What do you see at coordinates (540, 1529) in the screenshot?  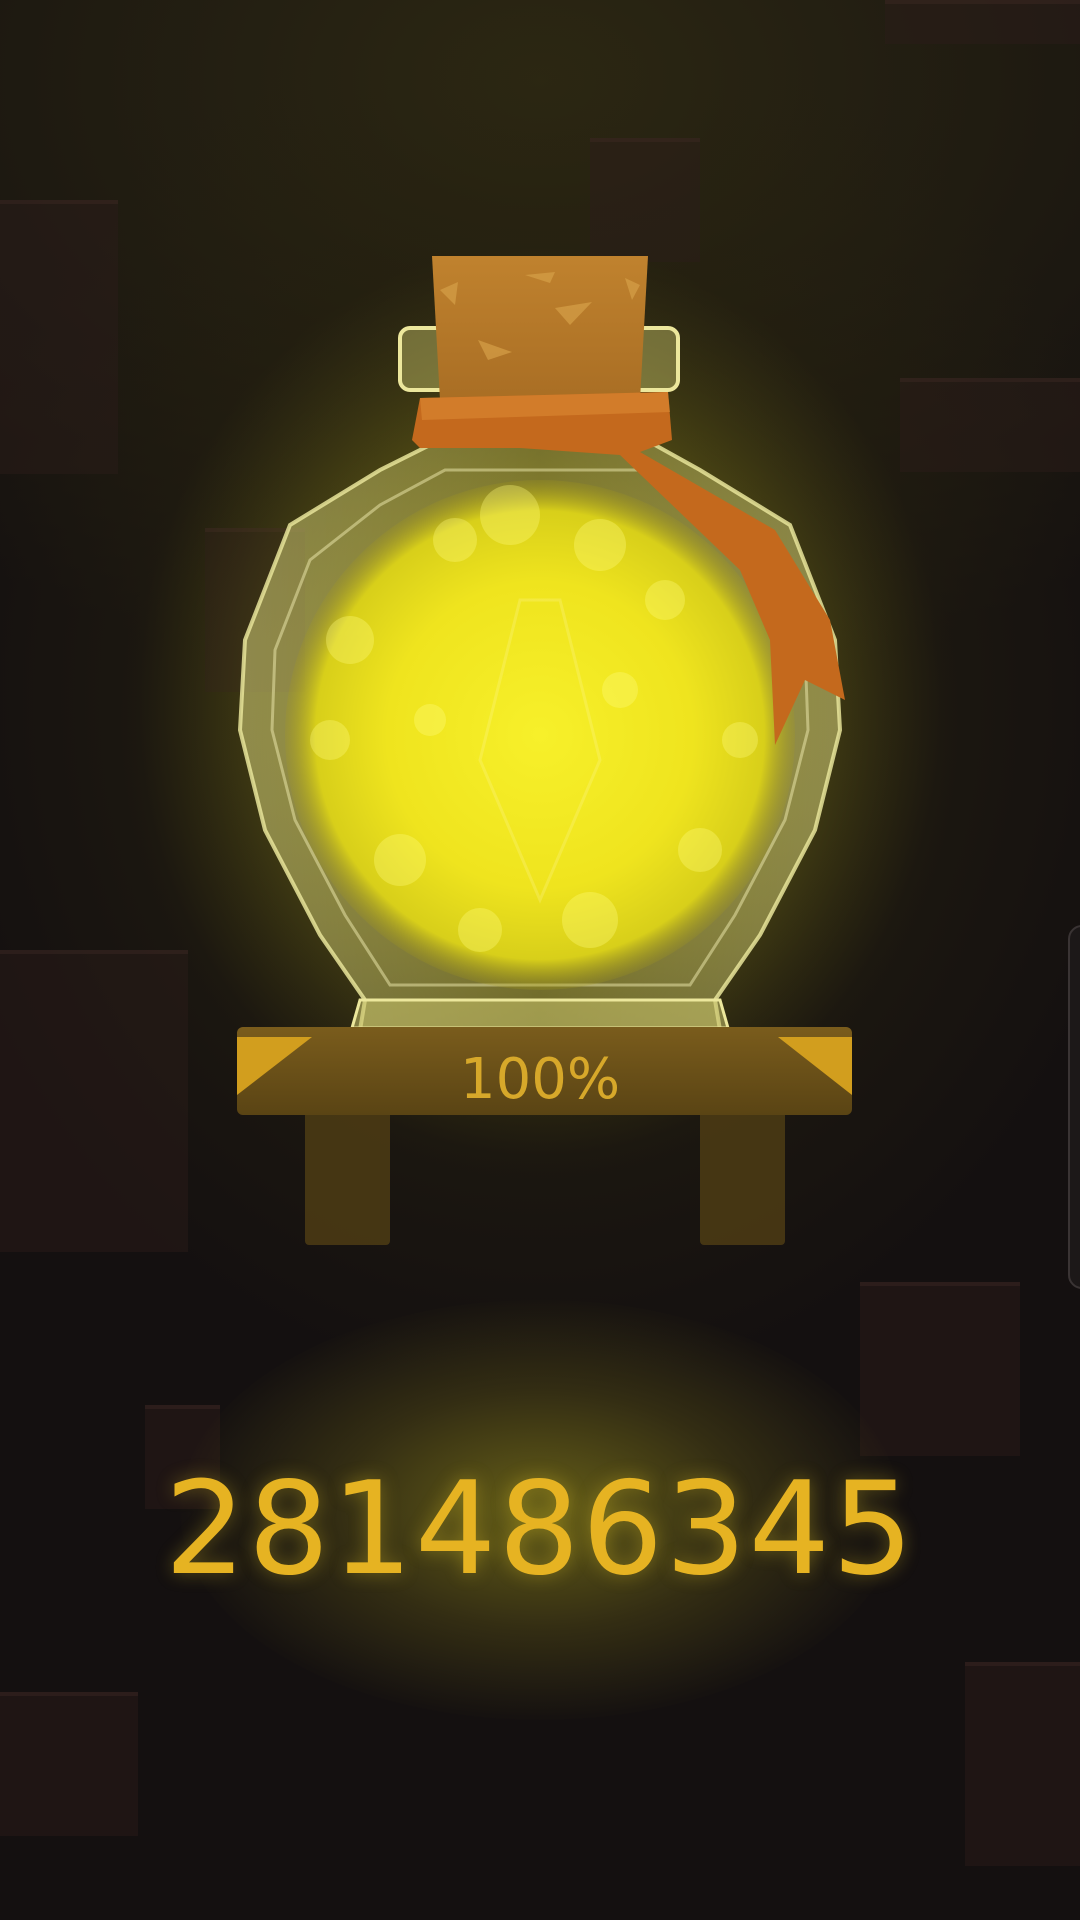 I see `score-counter: 281486345` at bounding box center [540, 1529].